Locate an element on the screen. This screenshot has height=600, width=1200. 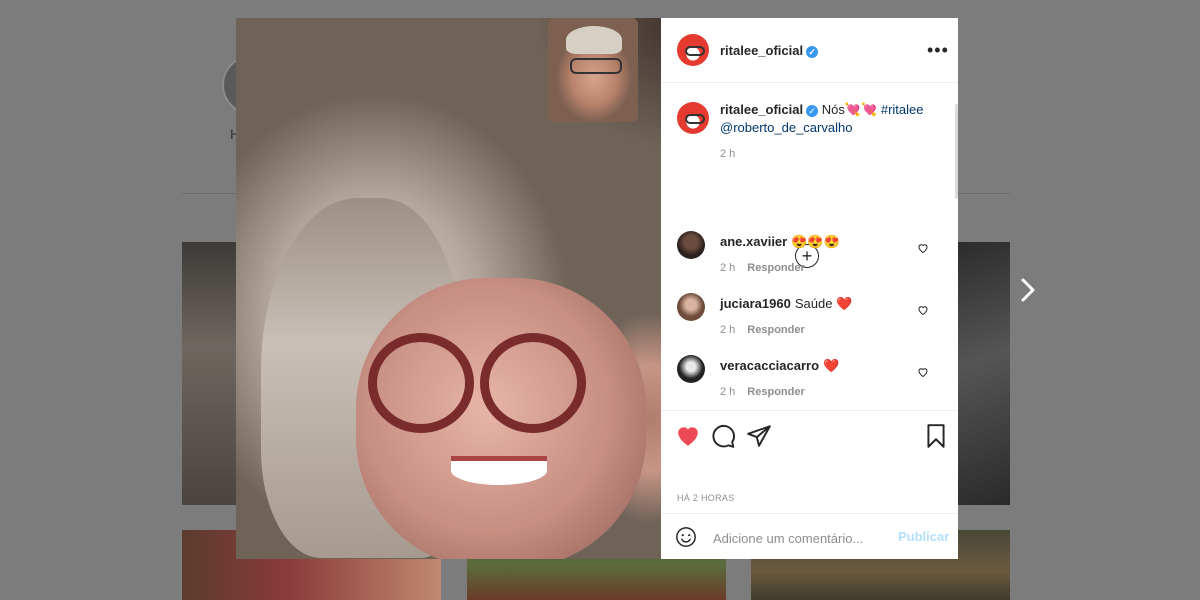
like-heart-icon is located at coordinates (688, 436).